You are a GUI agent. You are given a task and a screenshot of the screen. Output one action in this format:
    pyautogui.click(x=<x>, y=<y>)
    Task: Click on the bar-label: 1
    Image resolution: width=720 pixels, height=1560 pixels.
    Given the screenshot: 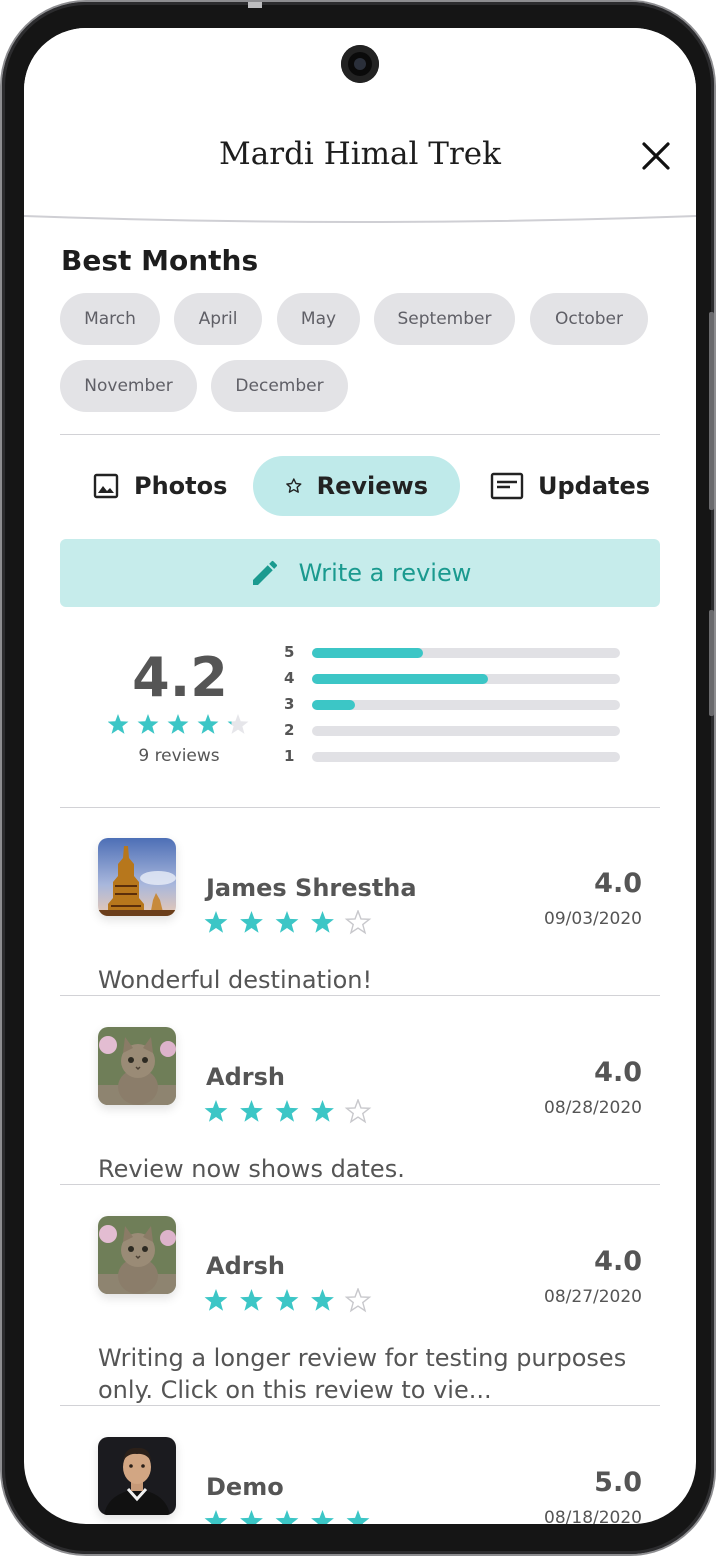 What is the action you would take?
    pyautogui.click(x=289, y=756)
    